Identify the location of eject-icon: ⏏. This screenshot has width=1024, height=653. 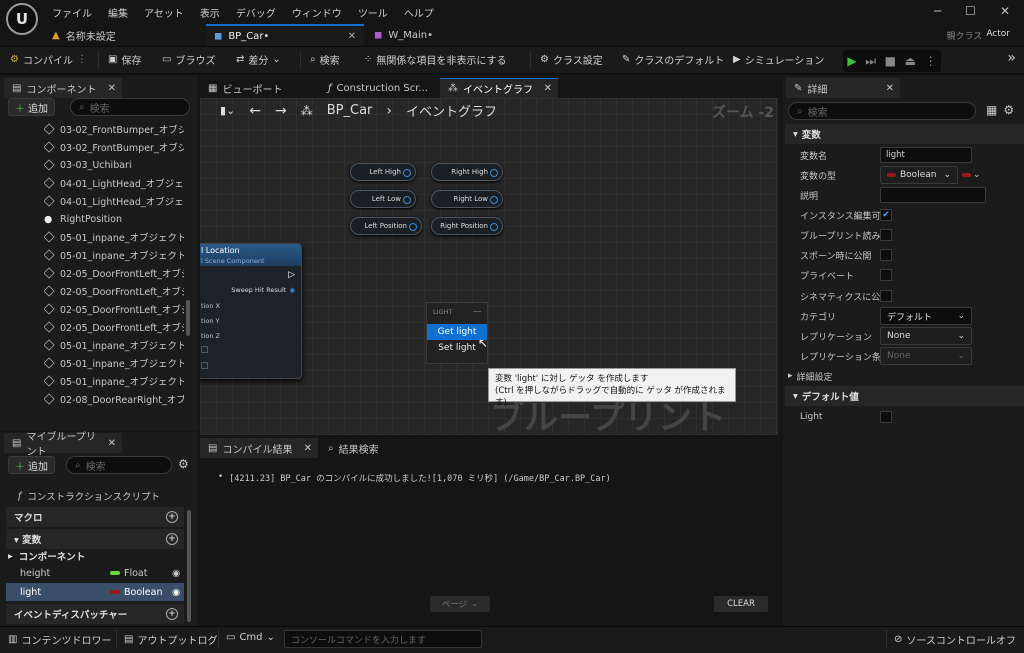
(910, 61).